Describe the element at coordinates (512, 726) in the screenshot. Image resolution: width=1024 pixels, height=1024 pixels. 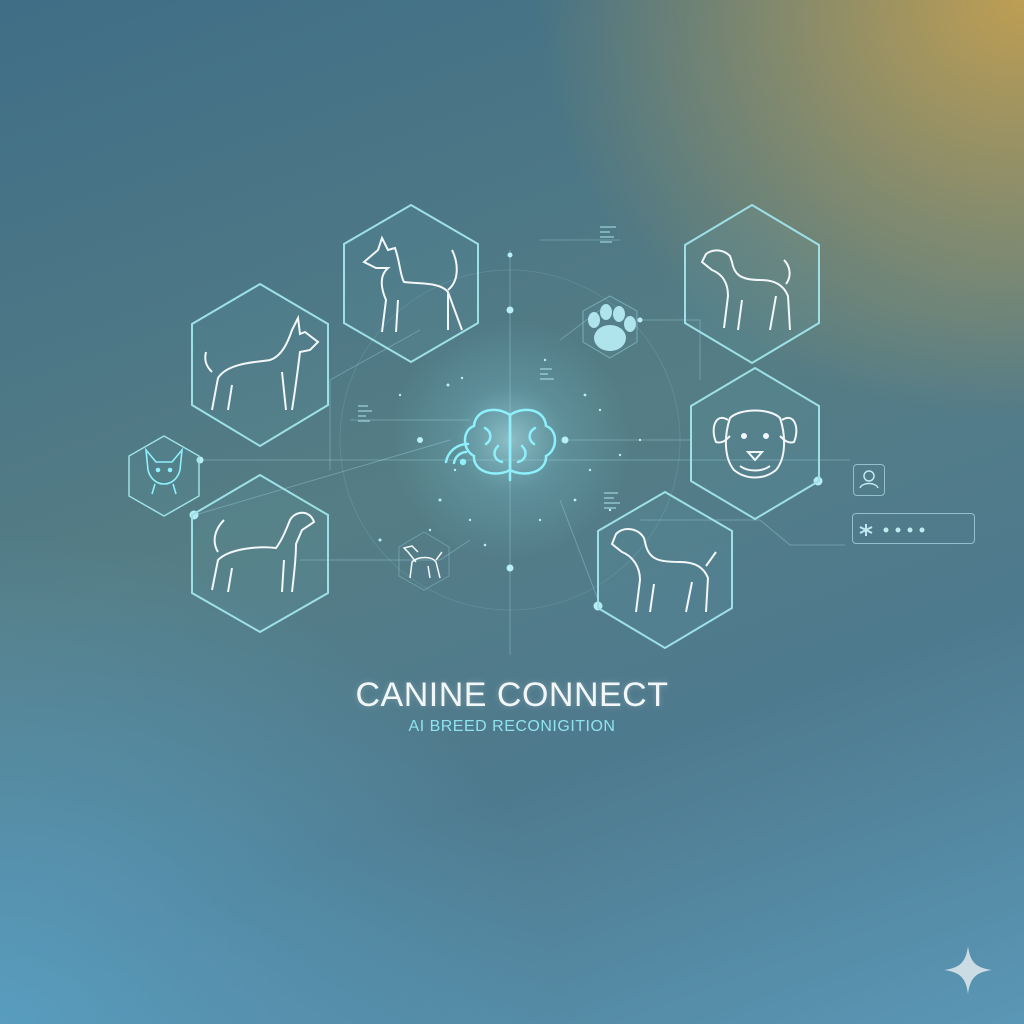
I see `page-subtitle: AI BREED RECONIGITION` at that location.